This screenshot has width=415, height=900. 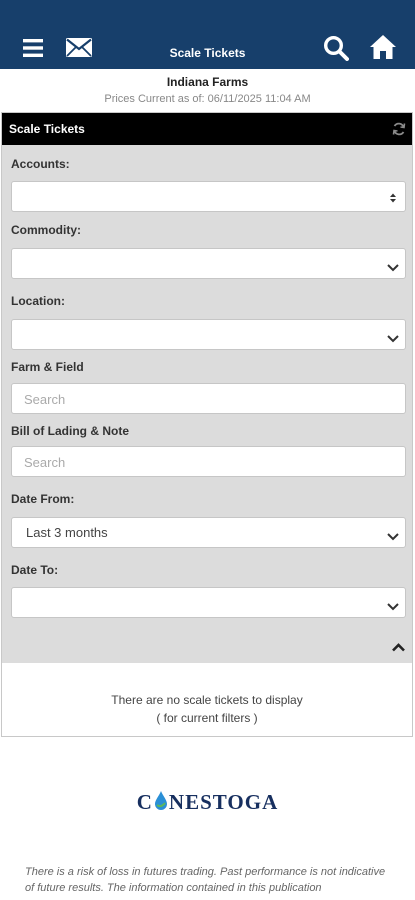 What do you see at coordinates (393, 198) in the screenshot?
I see `select-arrows-icon` at bounding box center [393, 198].